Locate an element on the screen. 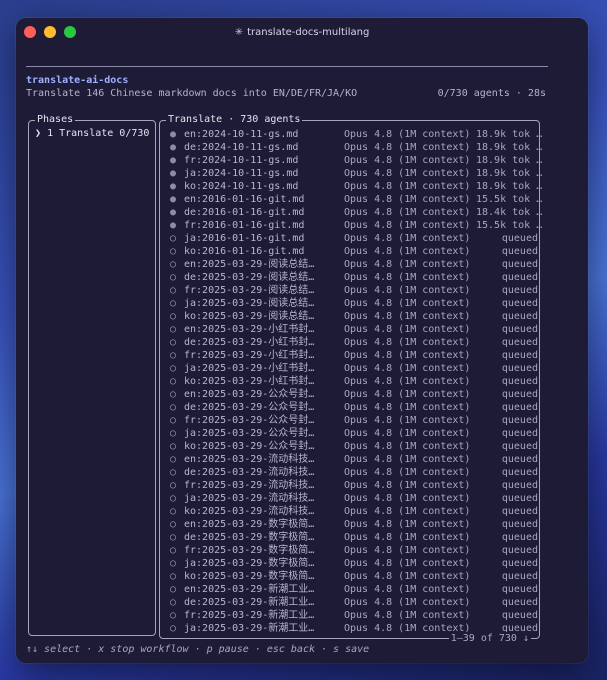 This screenshot has height=680, width=607. phase-item-translate: ❯ 1 Translate 0/730 is located at coordinates (92, 133).